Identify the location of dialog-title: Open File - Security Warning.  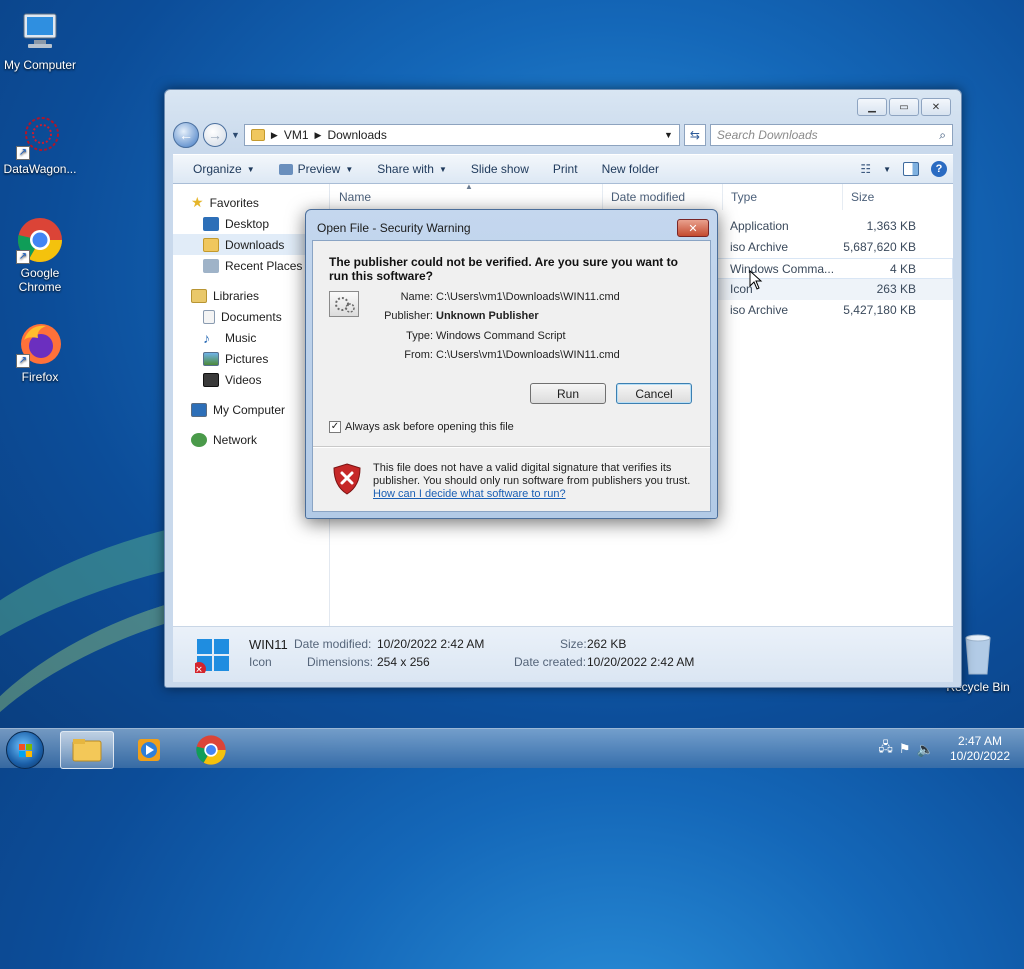
(394, 228).